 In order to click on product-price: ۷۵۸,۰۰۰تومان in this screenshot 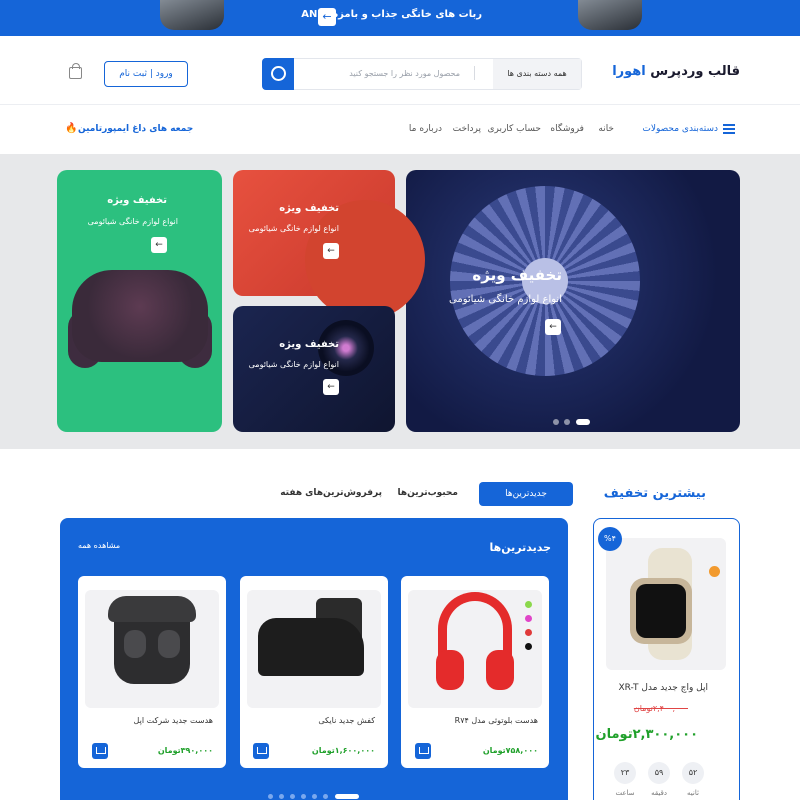, I will do `click(510, 750)`.